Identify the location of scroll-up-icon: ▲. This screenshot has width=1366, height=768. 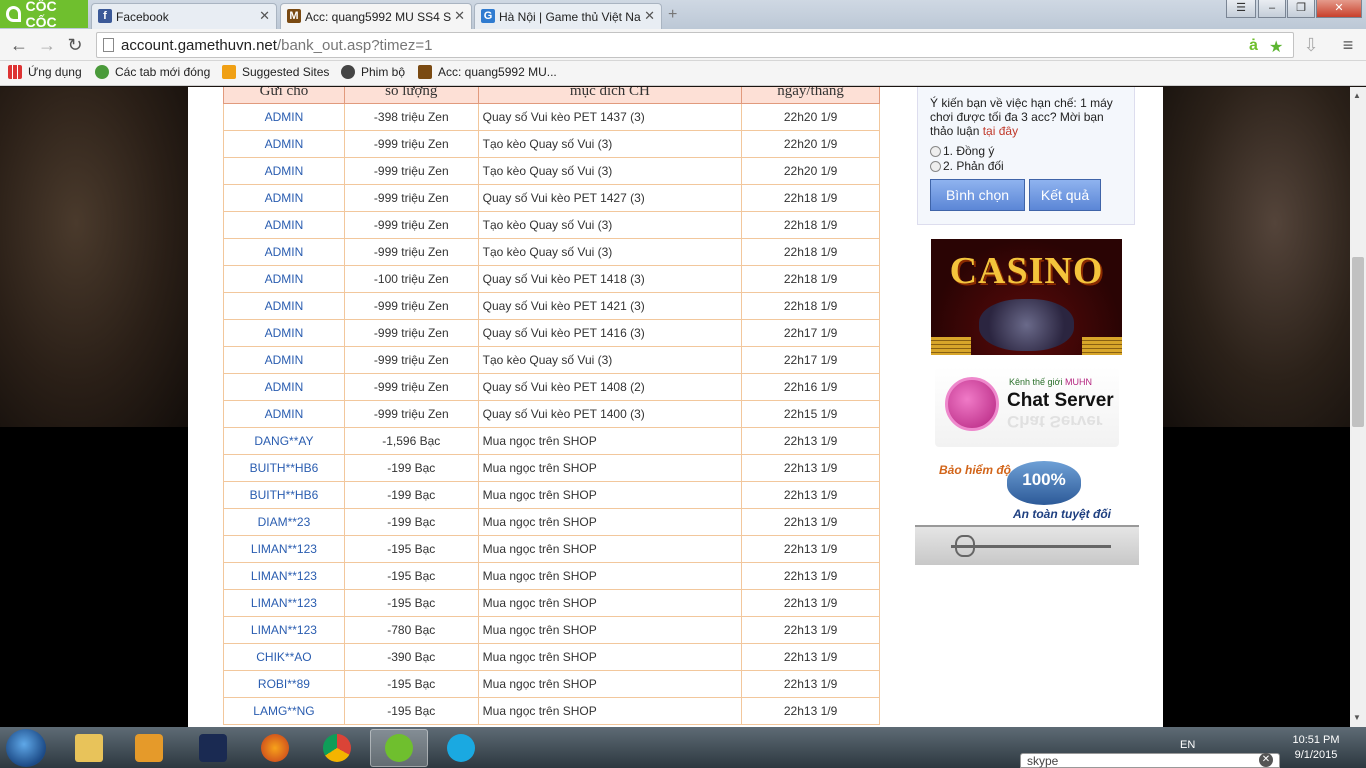
(1357, 95).